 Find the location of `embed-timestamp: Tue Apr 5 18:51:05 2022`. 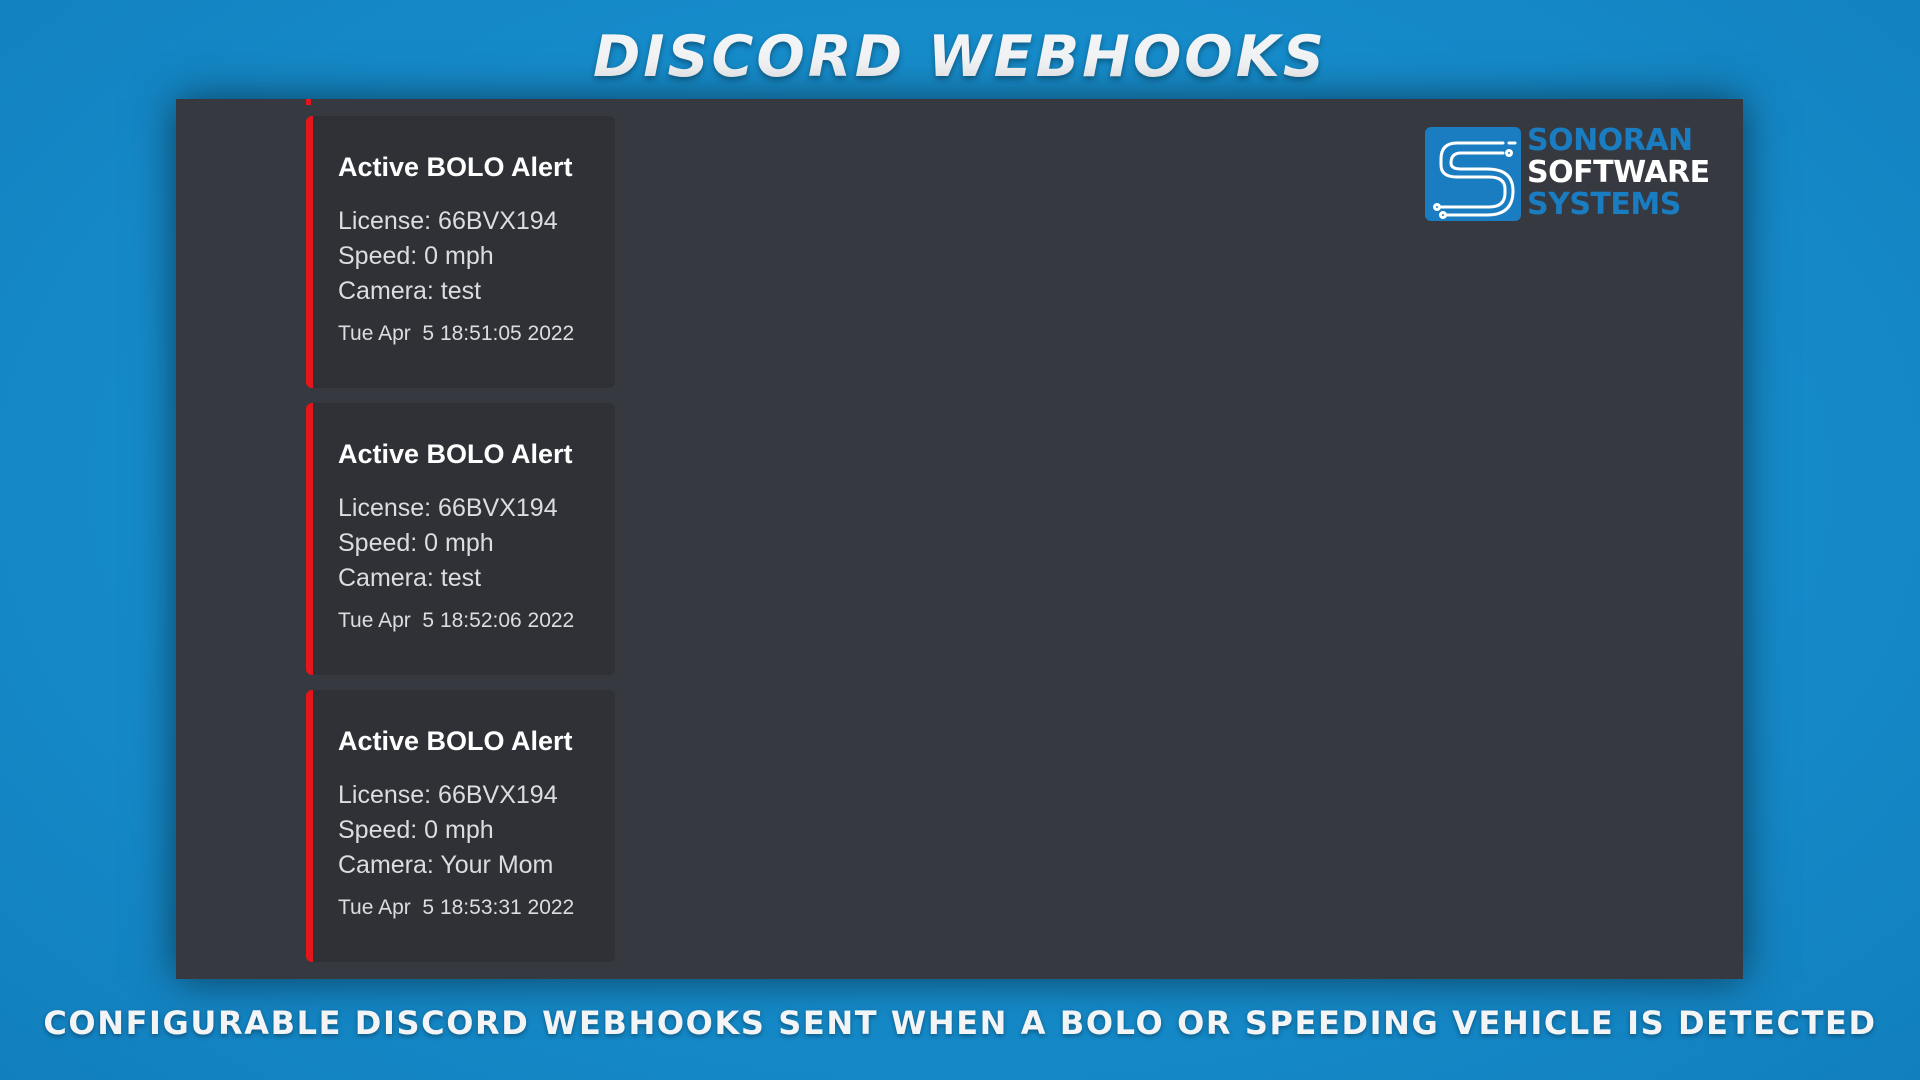

embed-timestamp: Tue Apr 5 18:51:05 2022 is located at coordinates (456, 333).